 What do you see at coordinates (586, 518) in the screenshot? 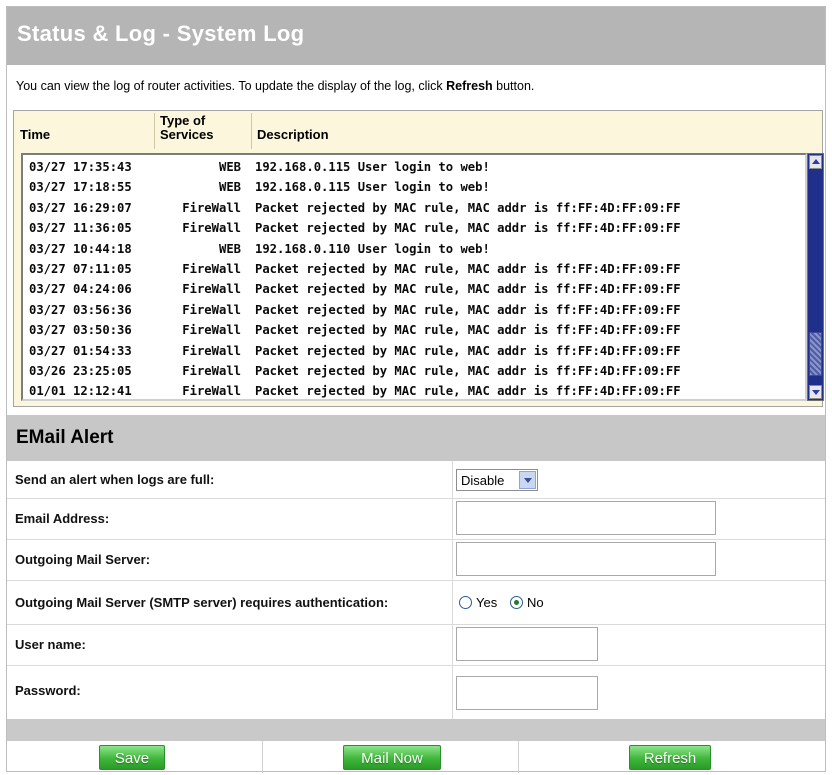
I see `email-address-input` at bounding box center [586, 518].